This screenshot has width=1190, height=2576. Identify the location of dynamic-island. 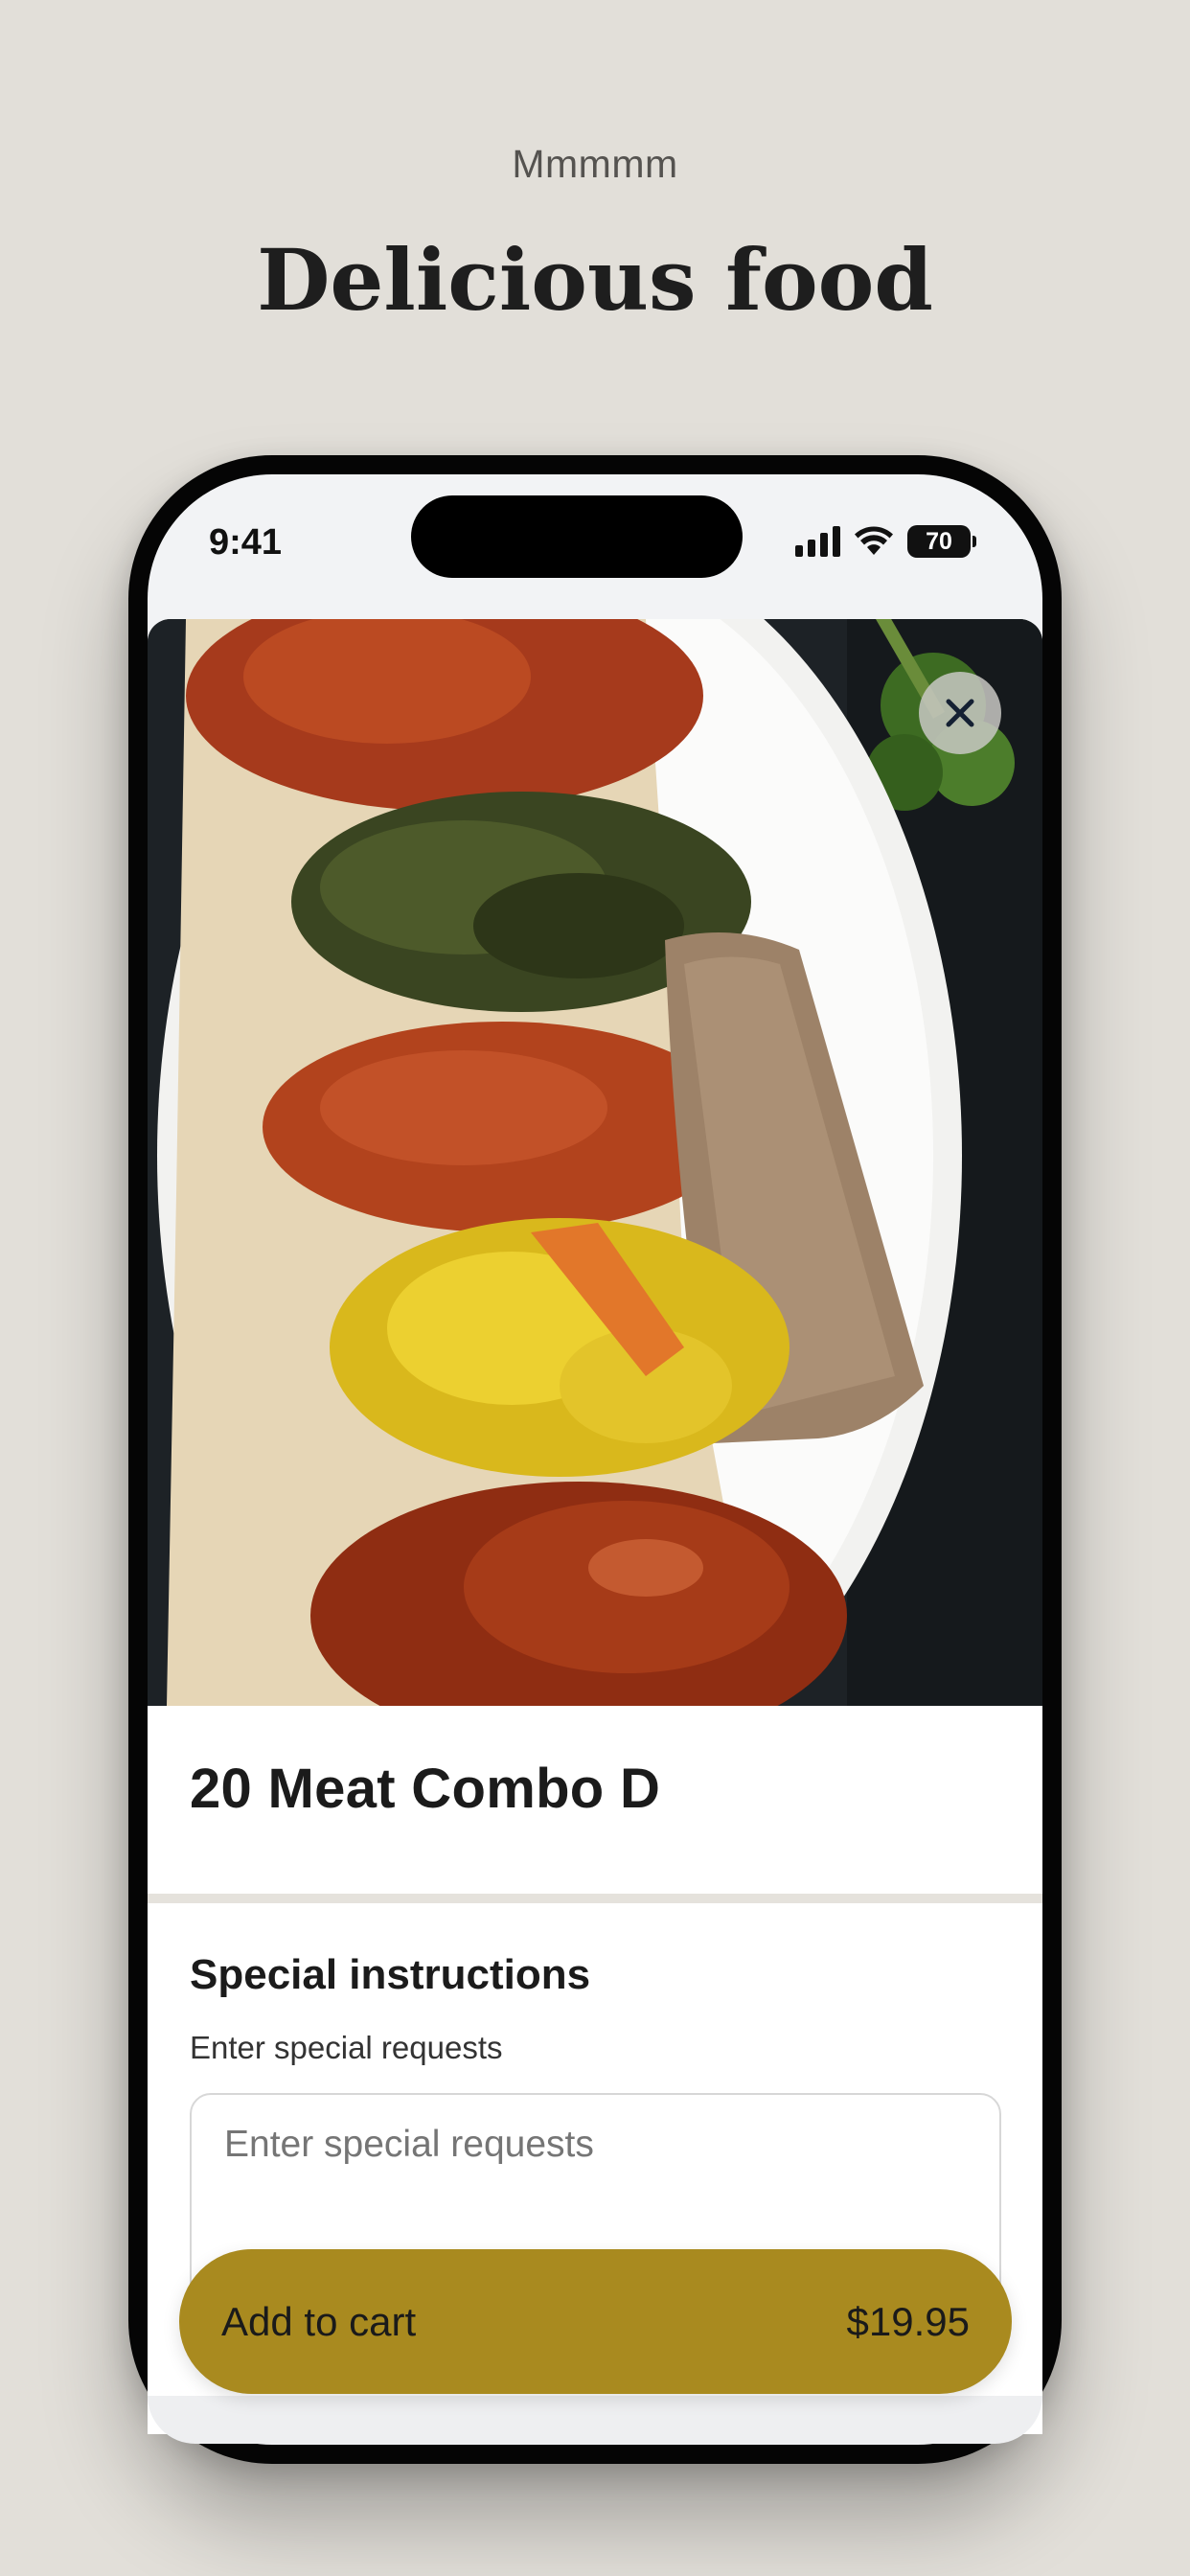
(577, 536).